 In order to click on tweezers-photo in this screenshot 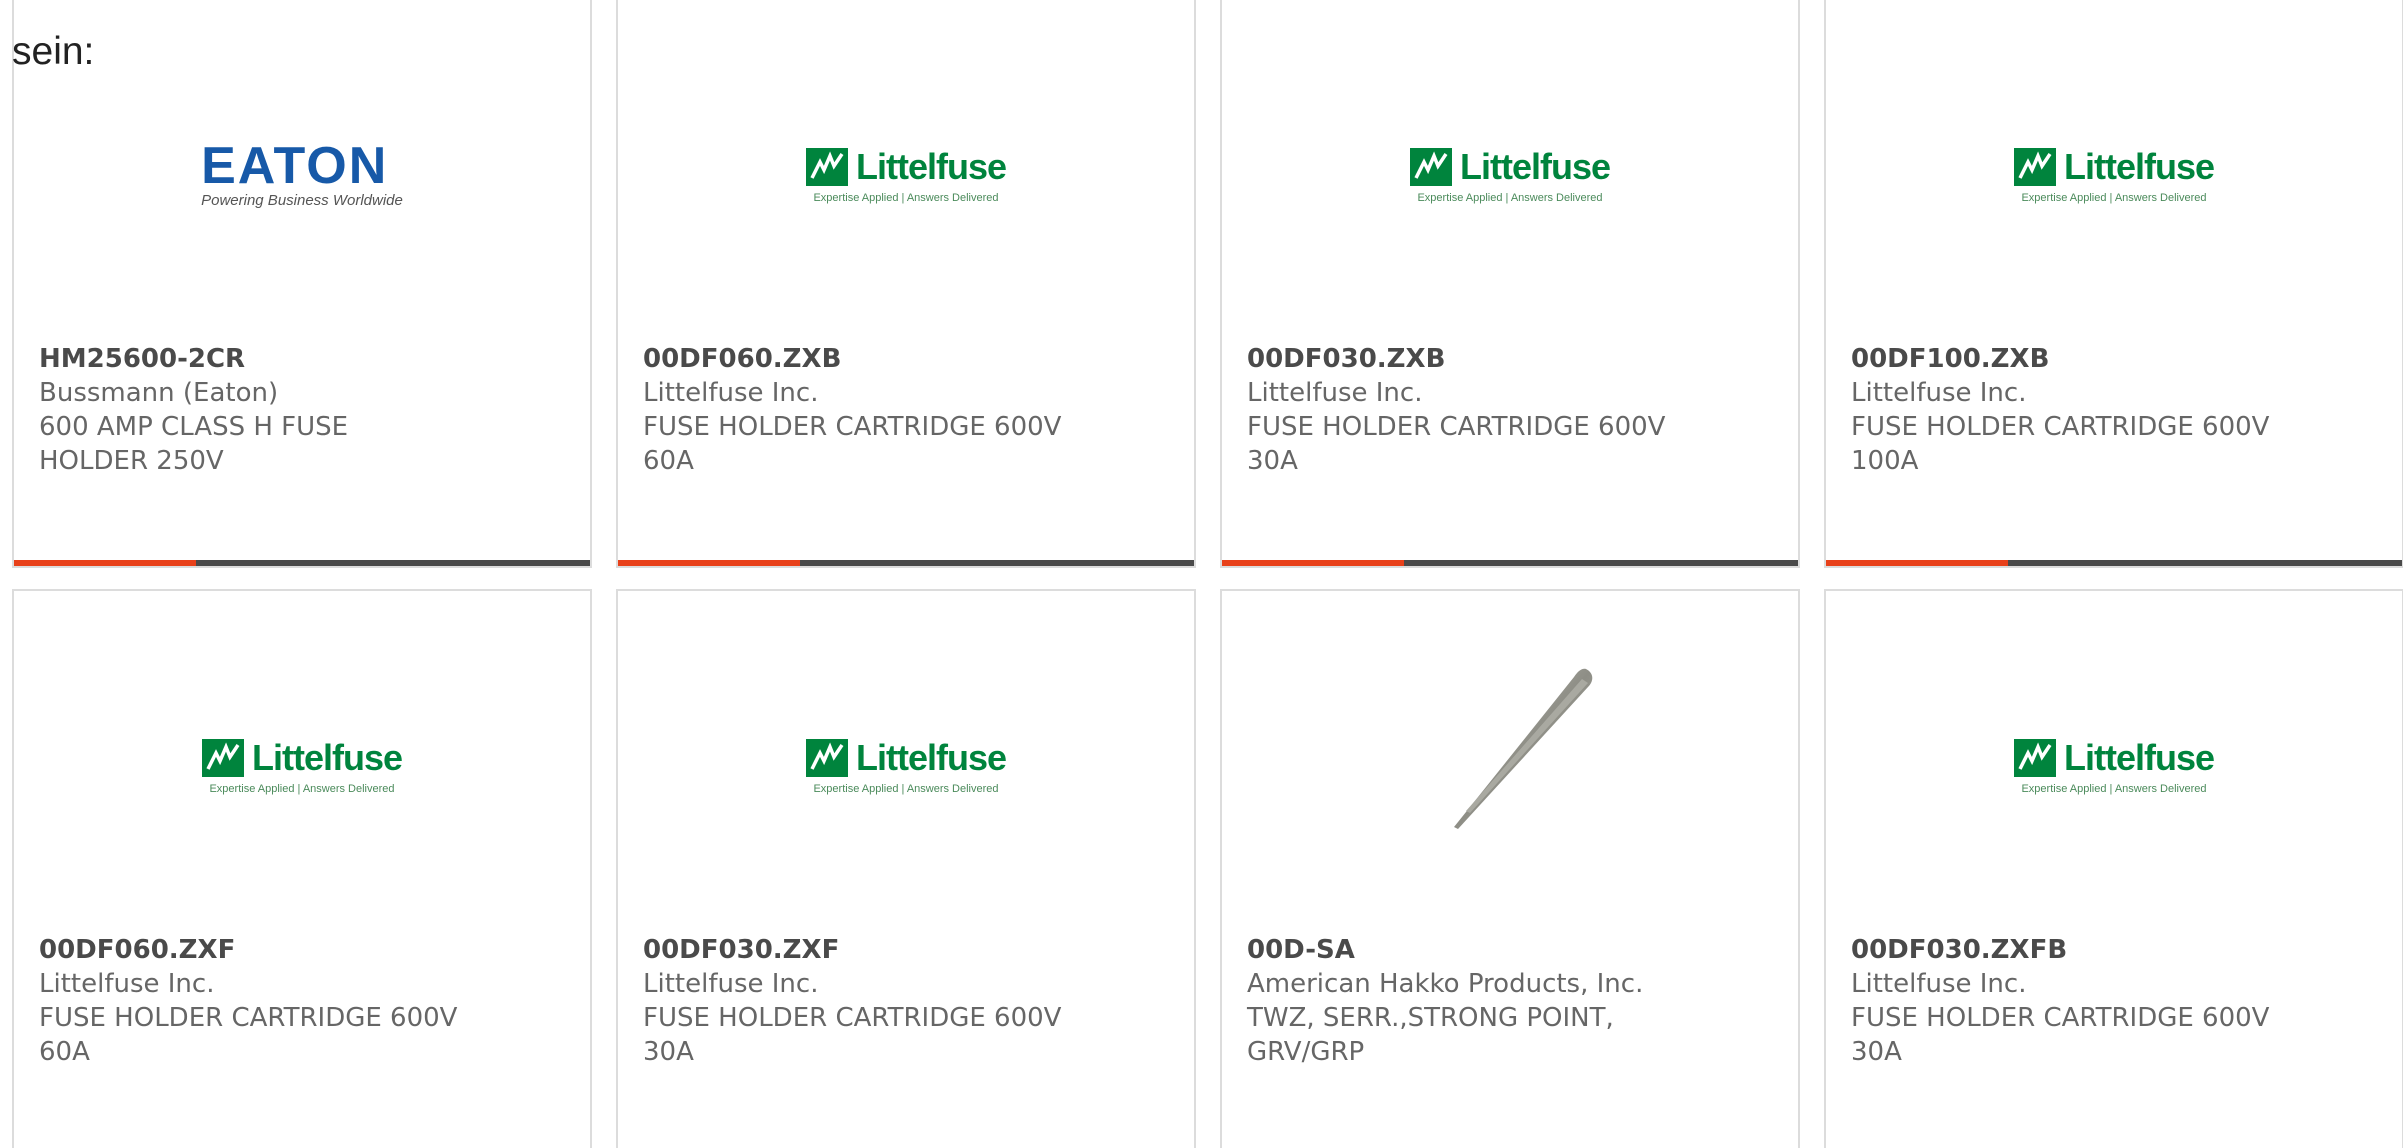, I will do `click(1510, 751)`.